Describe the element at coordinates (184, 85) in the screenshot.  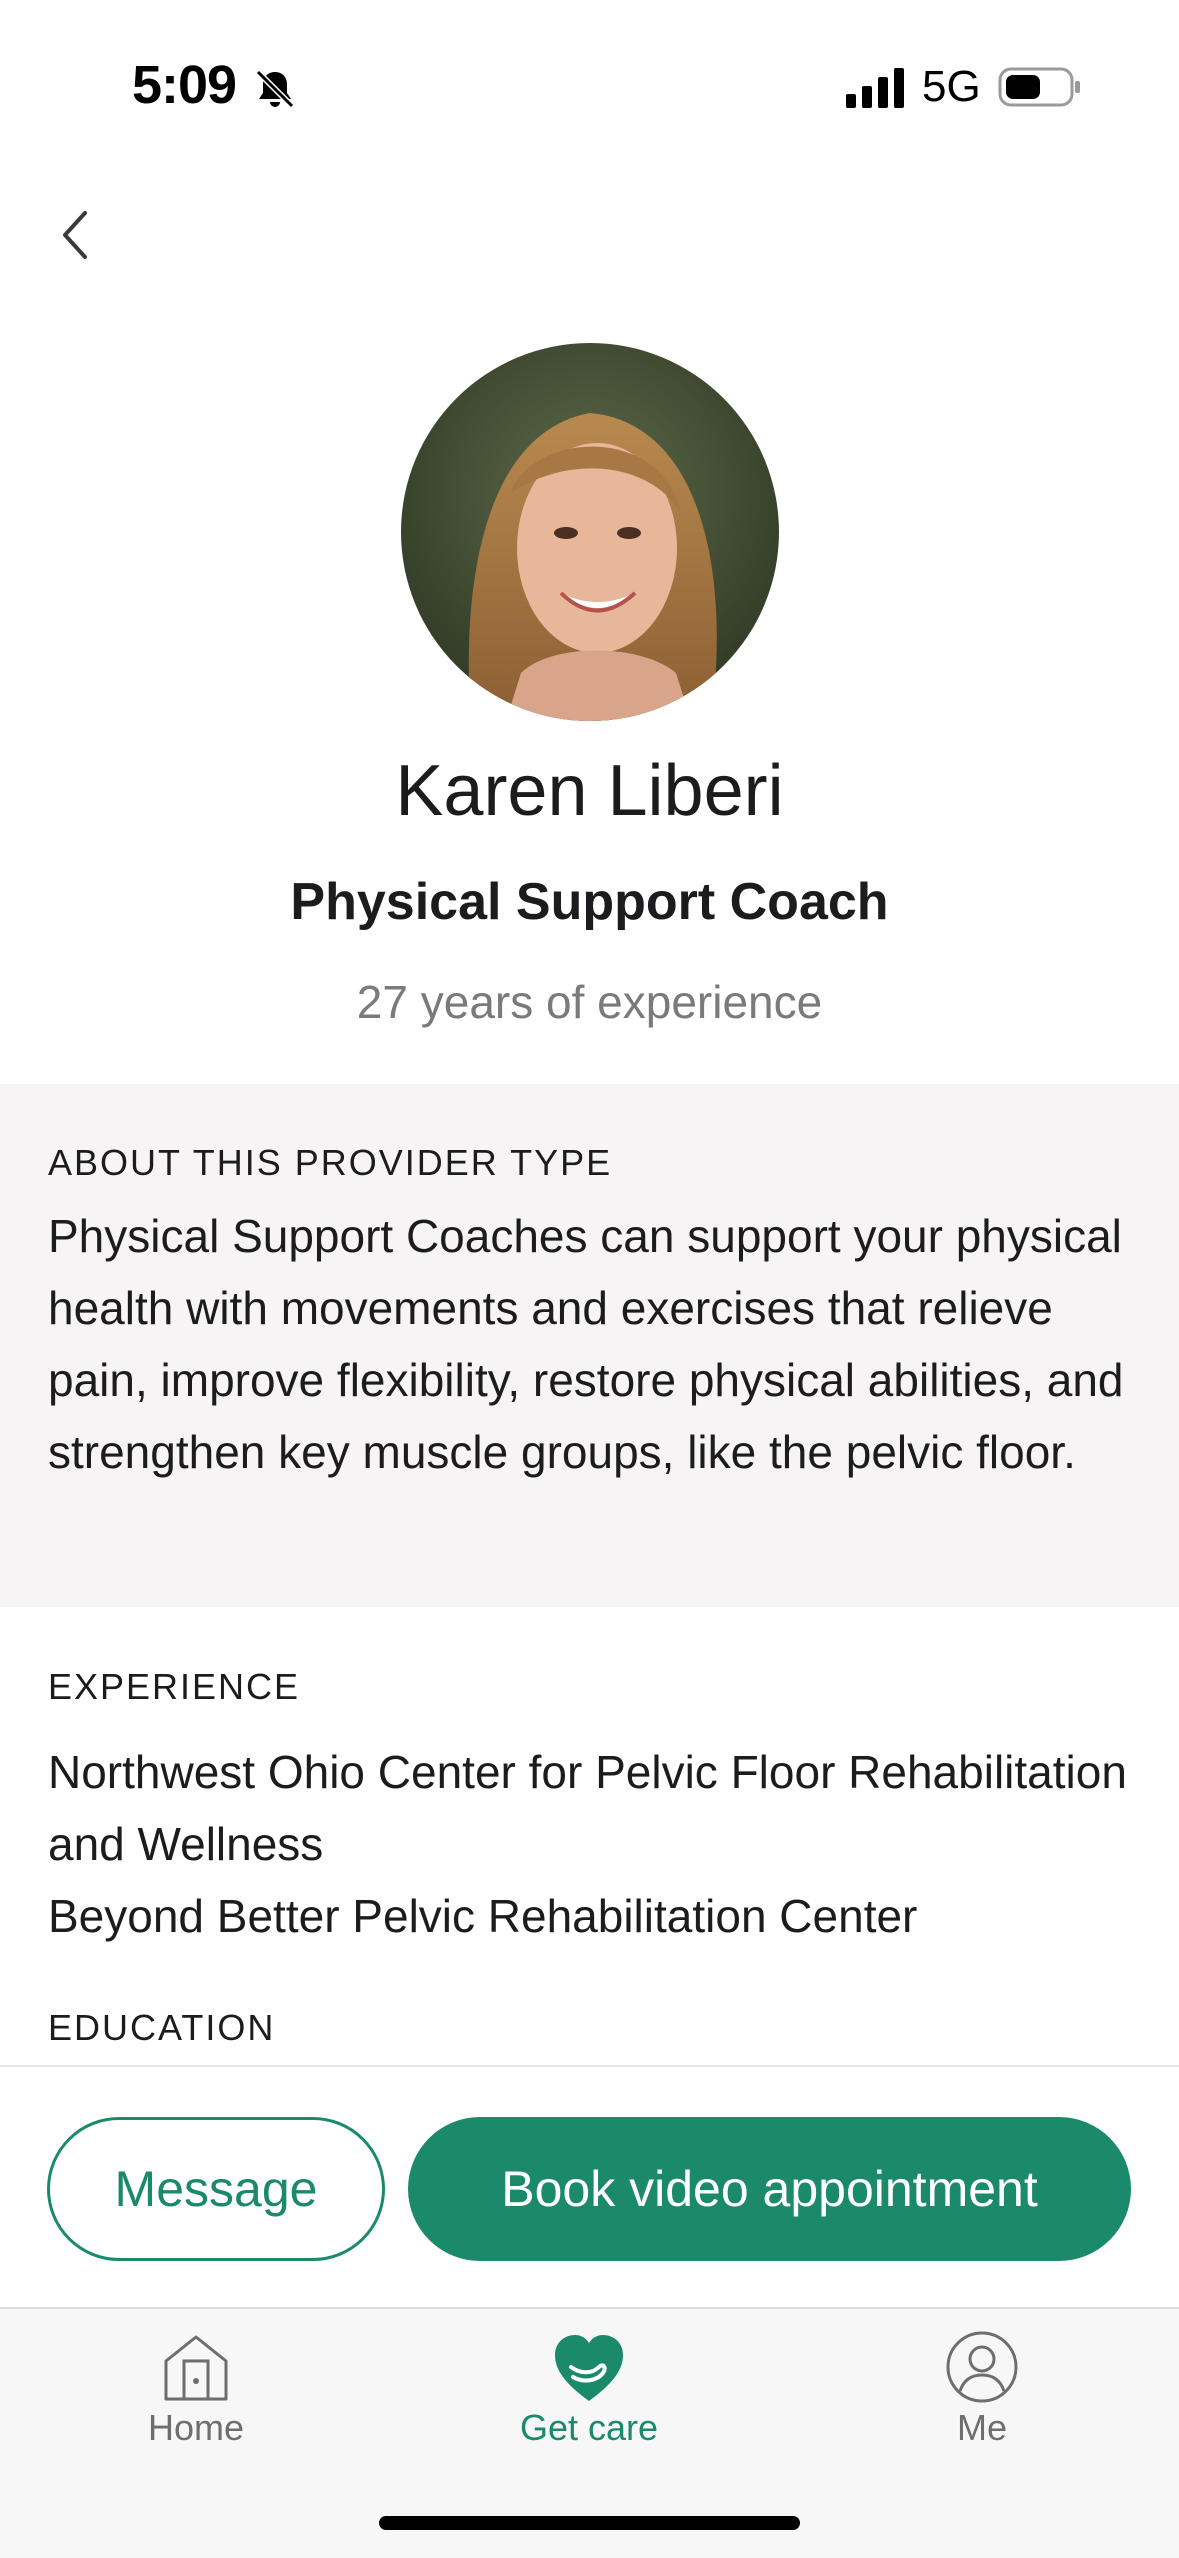
I see `status-time: 5:09` at that location.